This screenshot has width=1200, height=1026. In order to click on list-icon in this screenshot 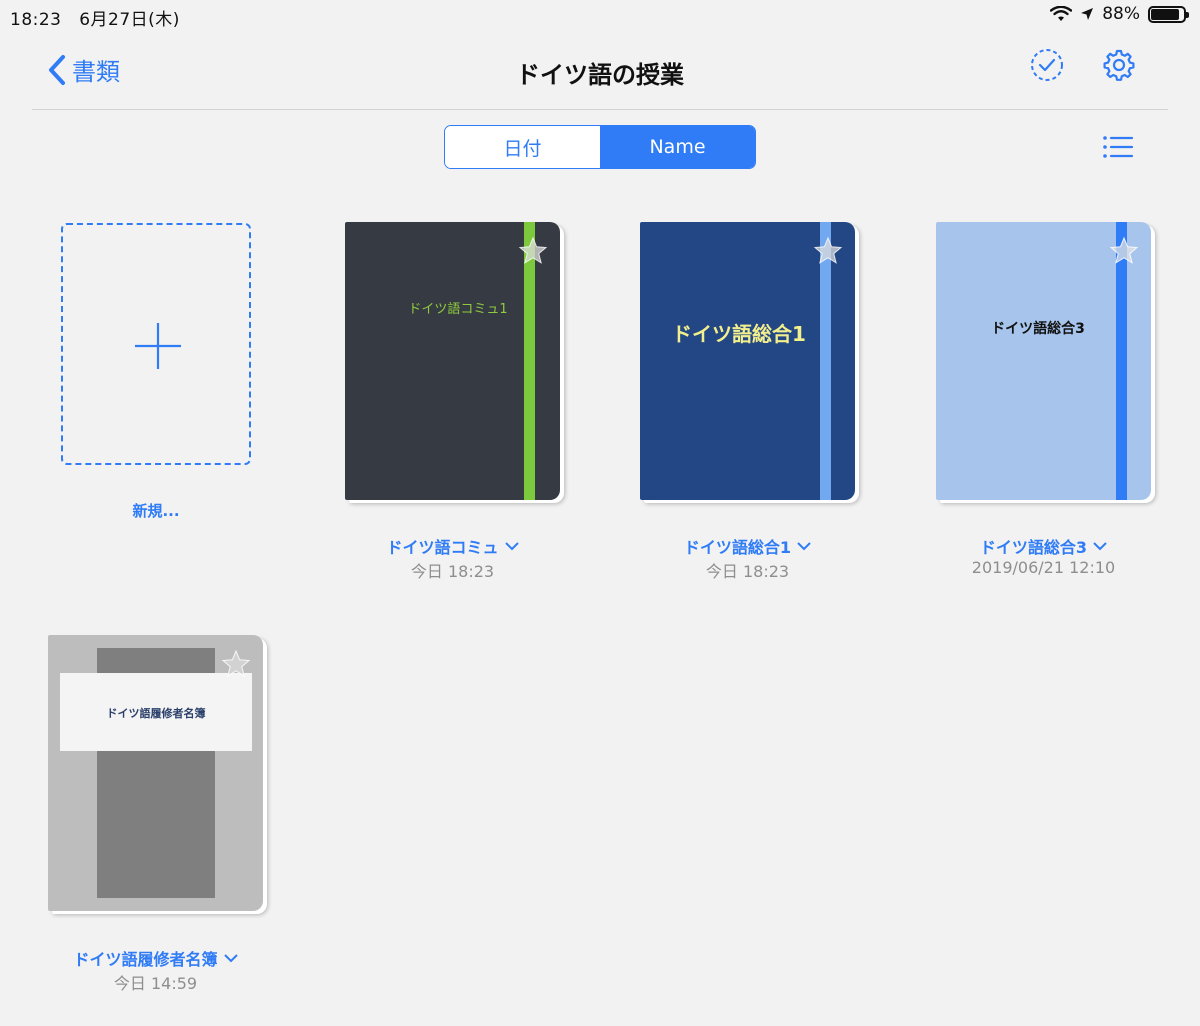, I will do `click(1118, 147)`.